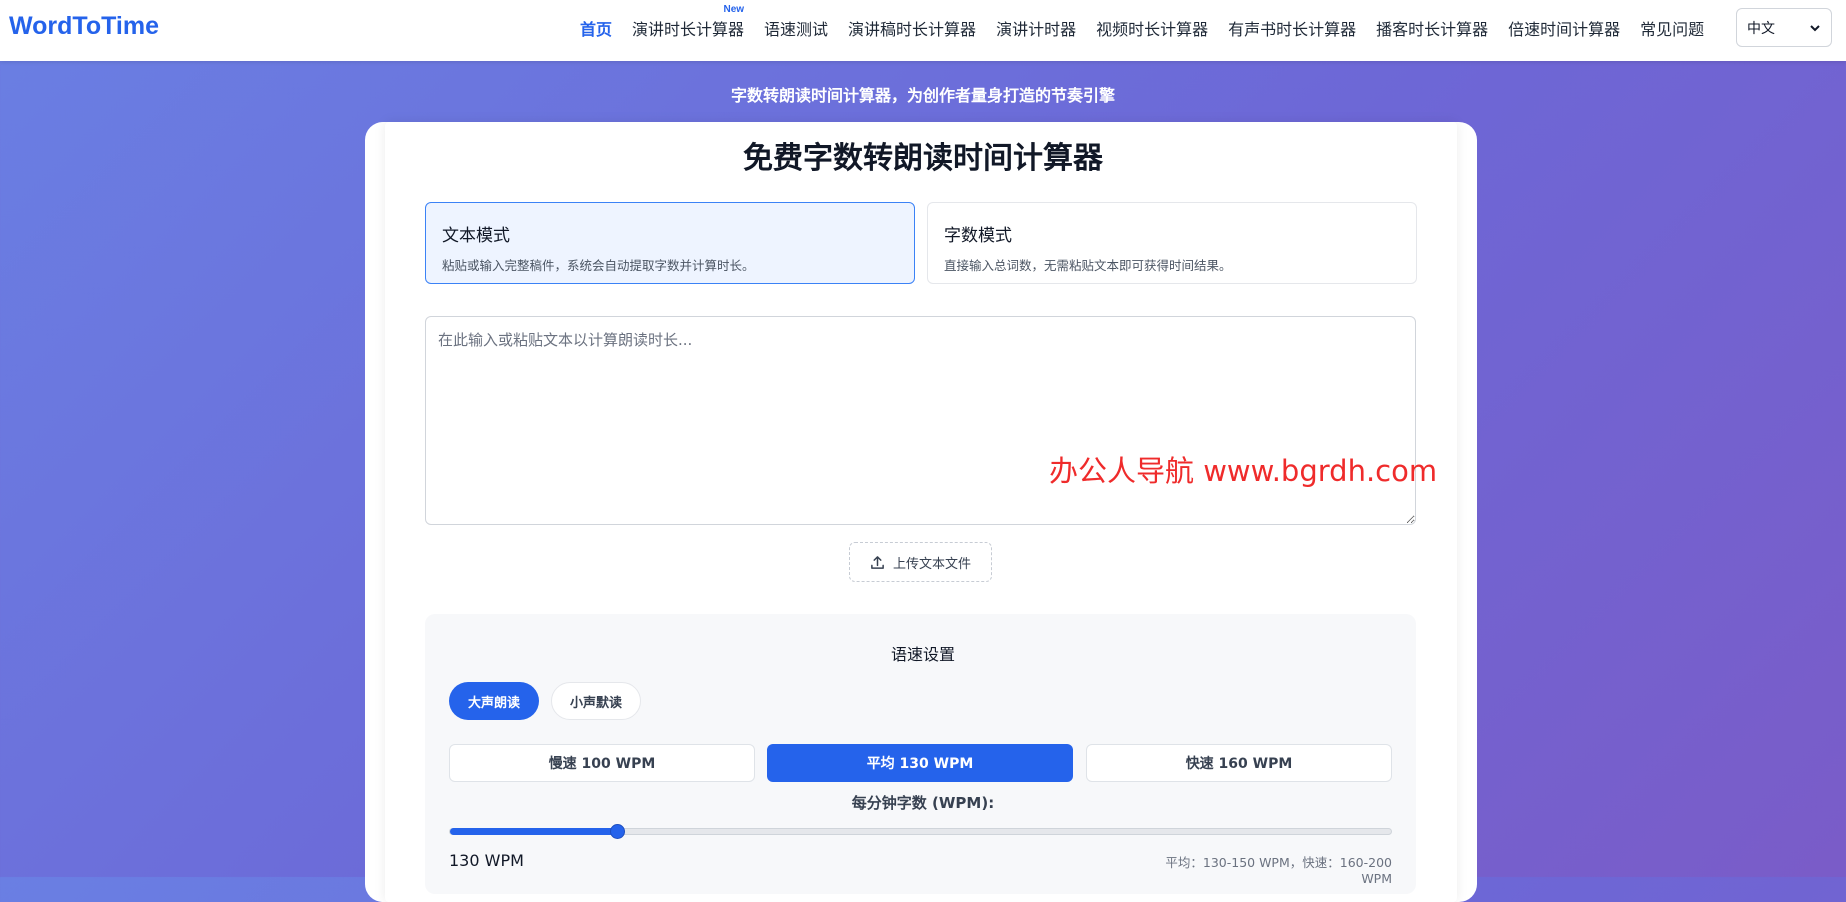 The image size is (1846, 902). What do you see at coordinates (486, 860) in the screenshot?
I see `wpm-value: 130 WPM` at bounding box center [486, 860].